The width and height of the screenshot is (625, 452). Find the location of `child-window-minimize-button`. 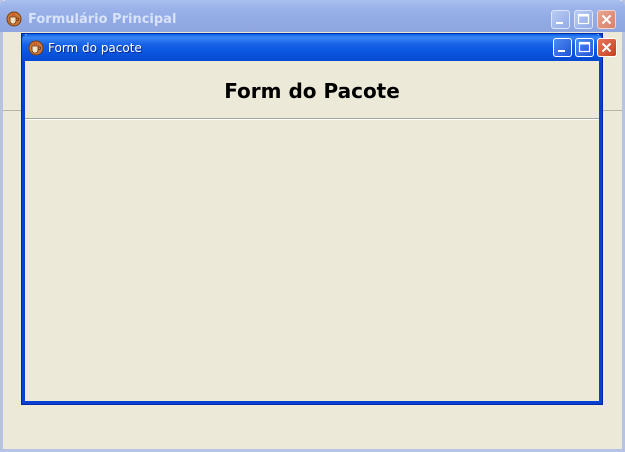

child-window-minimize-button is located at coordinates (562, 47).